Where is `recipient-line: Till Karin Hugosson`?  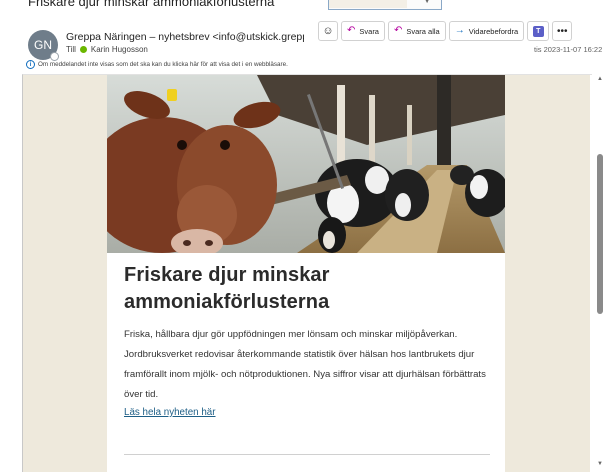
recipient-line: Till Karin Hugosson is located at coordinates (107, 49).